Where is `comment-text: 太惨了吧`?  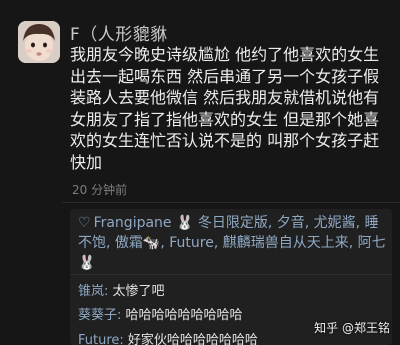 comment-text: 太惨了吧 is located at coordinates (138, 291).